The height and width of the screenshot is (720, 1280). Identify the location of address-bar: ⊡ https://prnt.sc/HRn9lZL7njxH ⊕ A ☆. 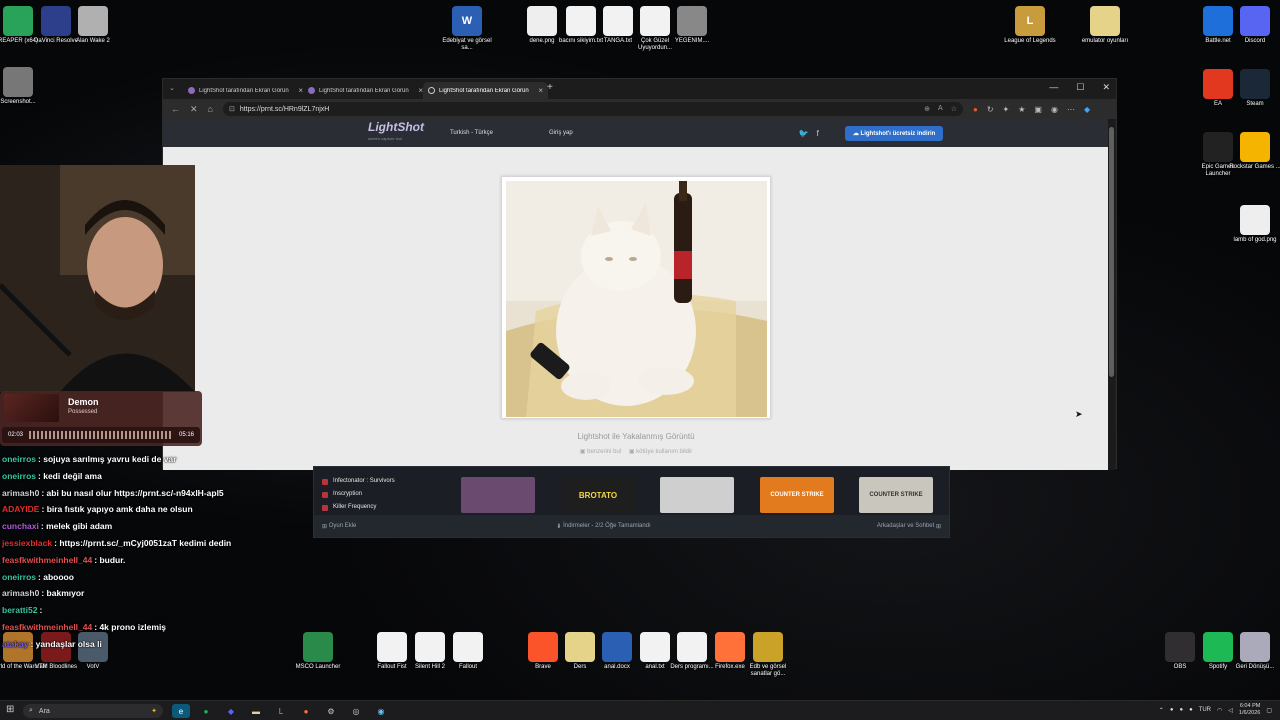
(592, 109).